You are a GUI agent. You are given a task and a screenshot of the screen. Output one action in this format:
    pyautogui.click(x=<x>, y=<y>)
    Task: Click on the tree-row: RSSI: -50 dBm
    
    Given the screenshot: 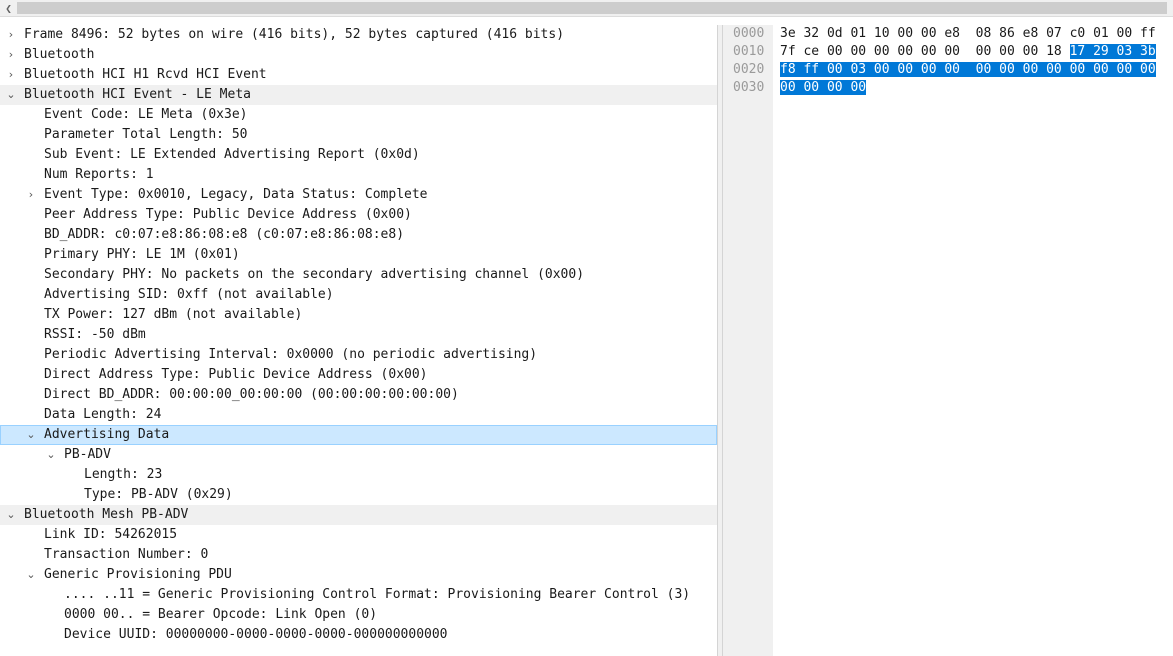 What is the action you would take?
    pyautogui.click(x=358, y=335)
    